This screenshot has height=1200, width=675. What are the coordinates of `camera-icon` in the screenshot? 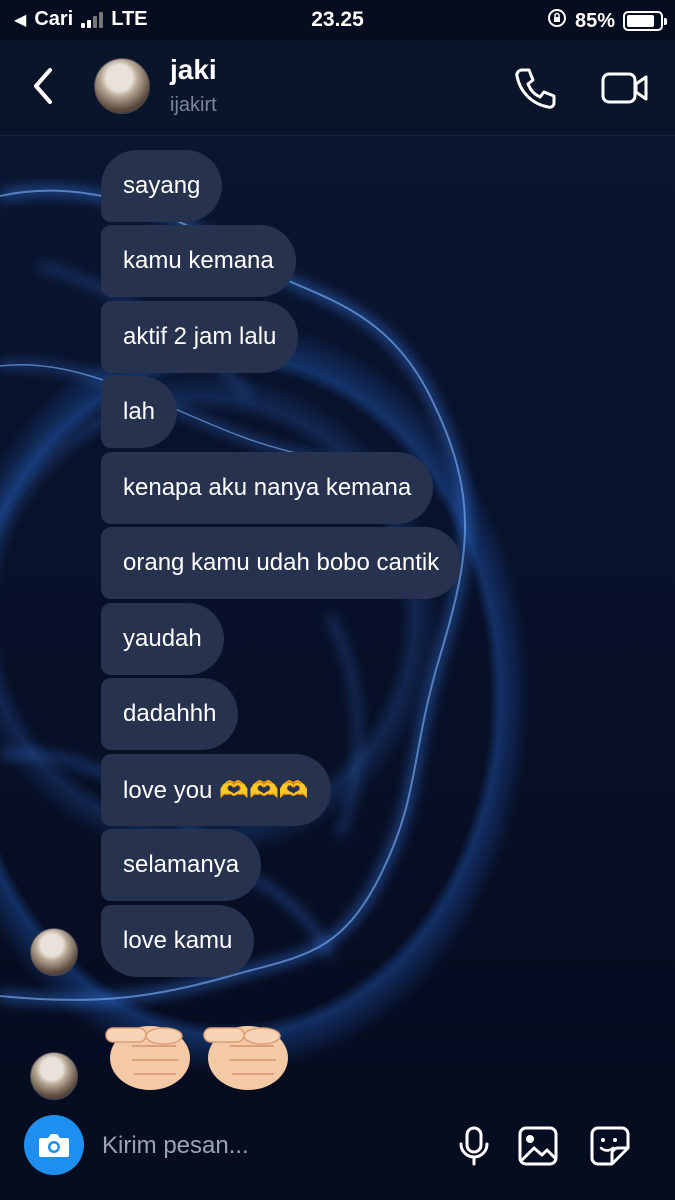 It's located at (54, 1145).